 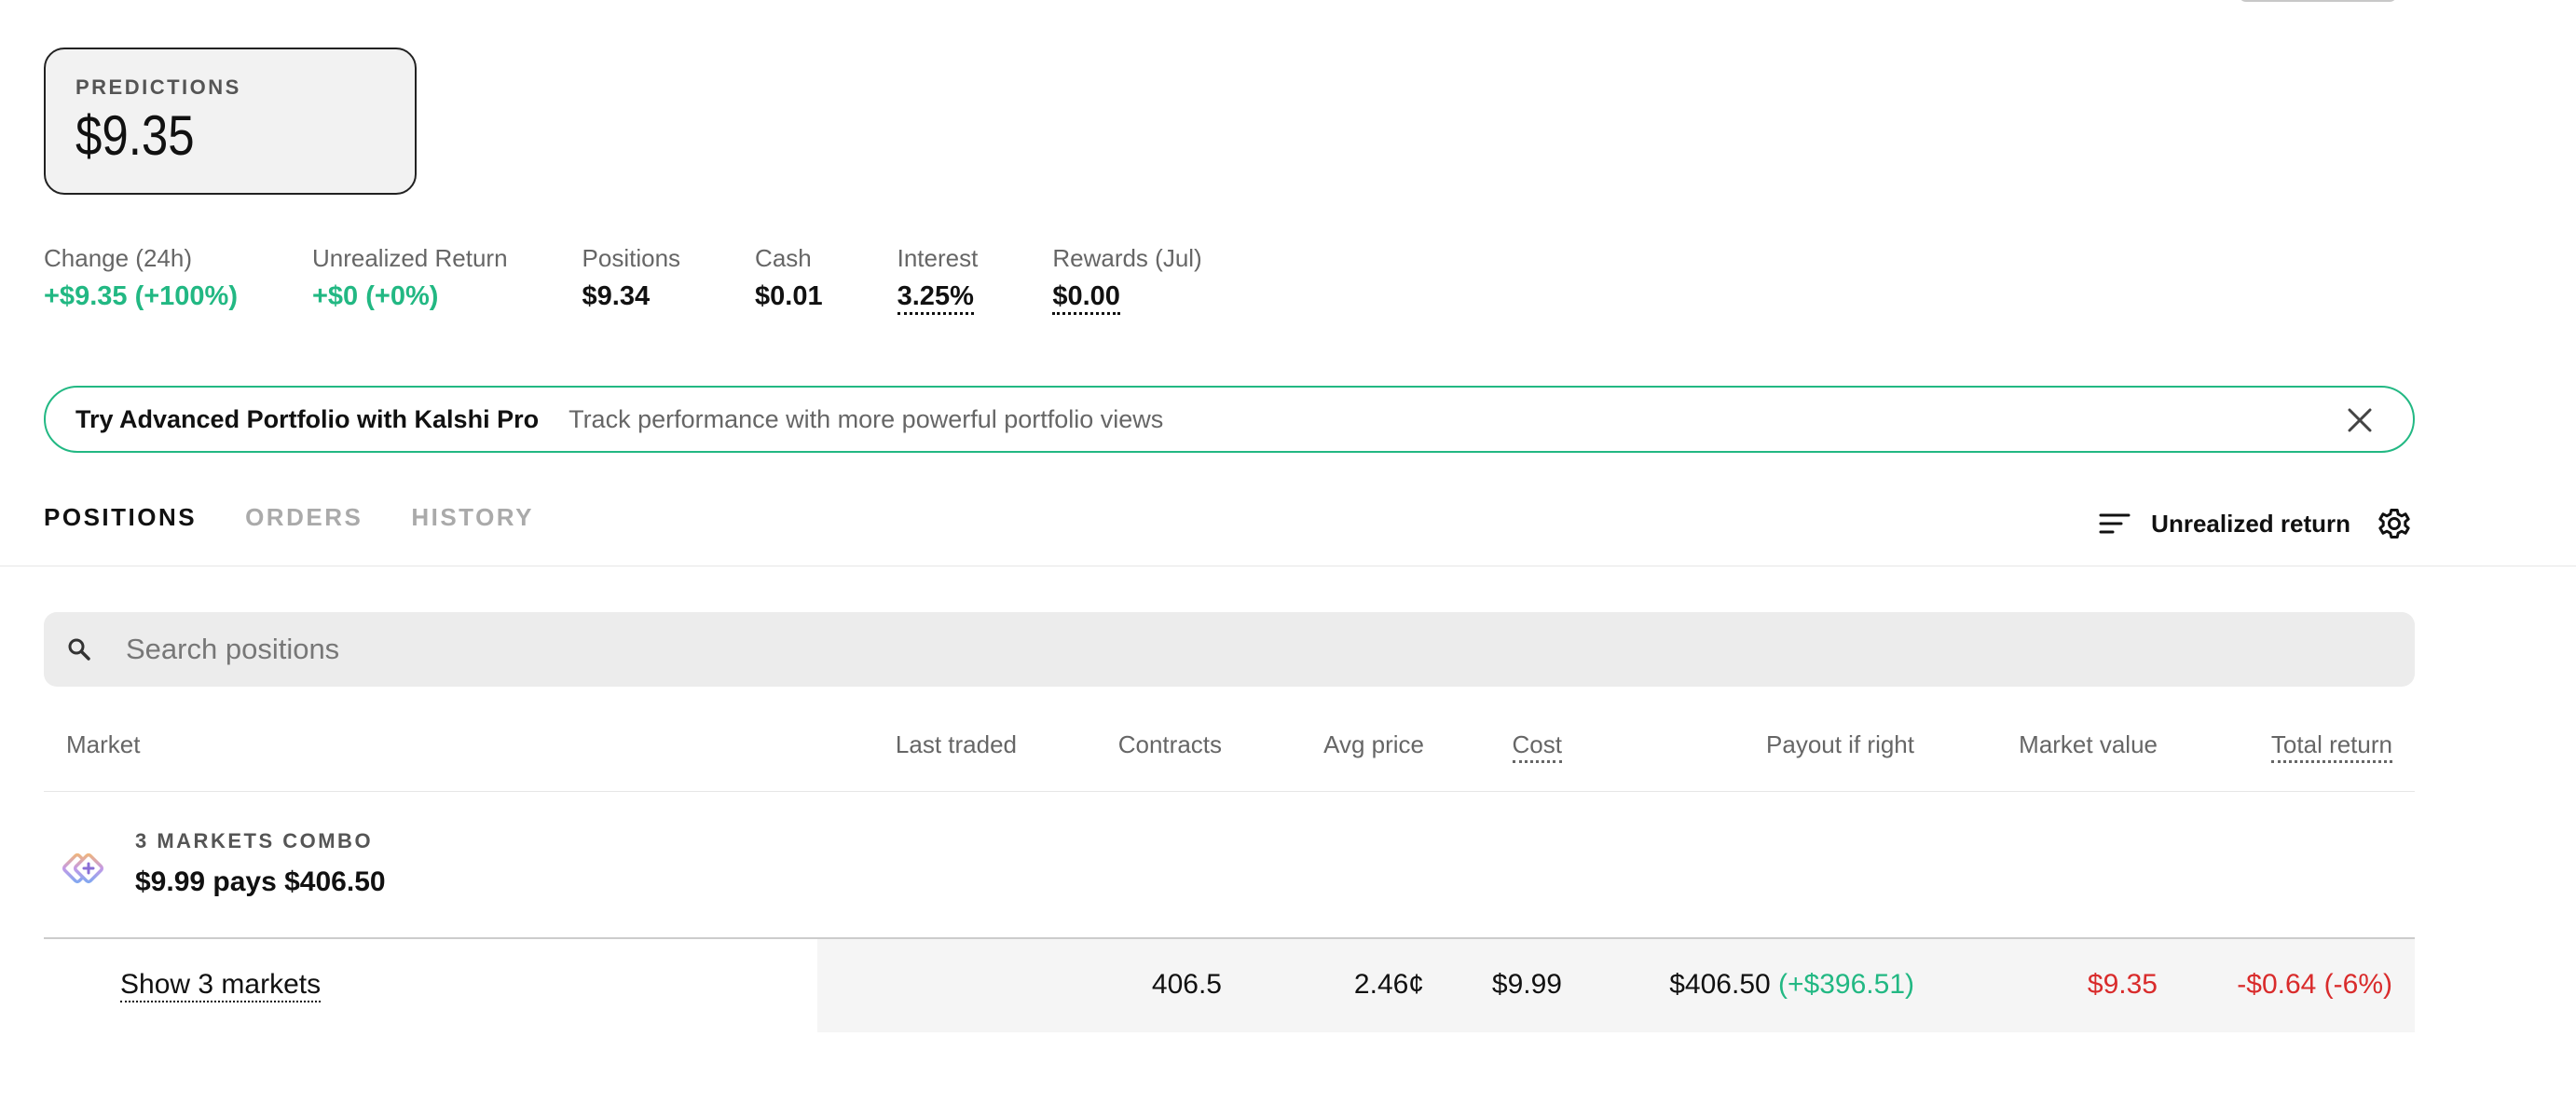 I want to click on top-edge-tab, so click(x=2318, y=1).